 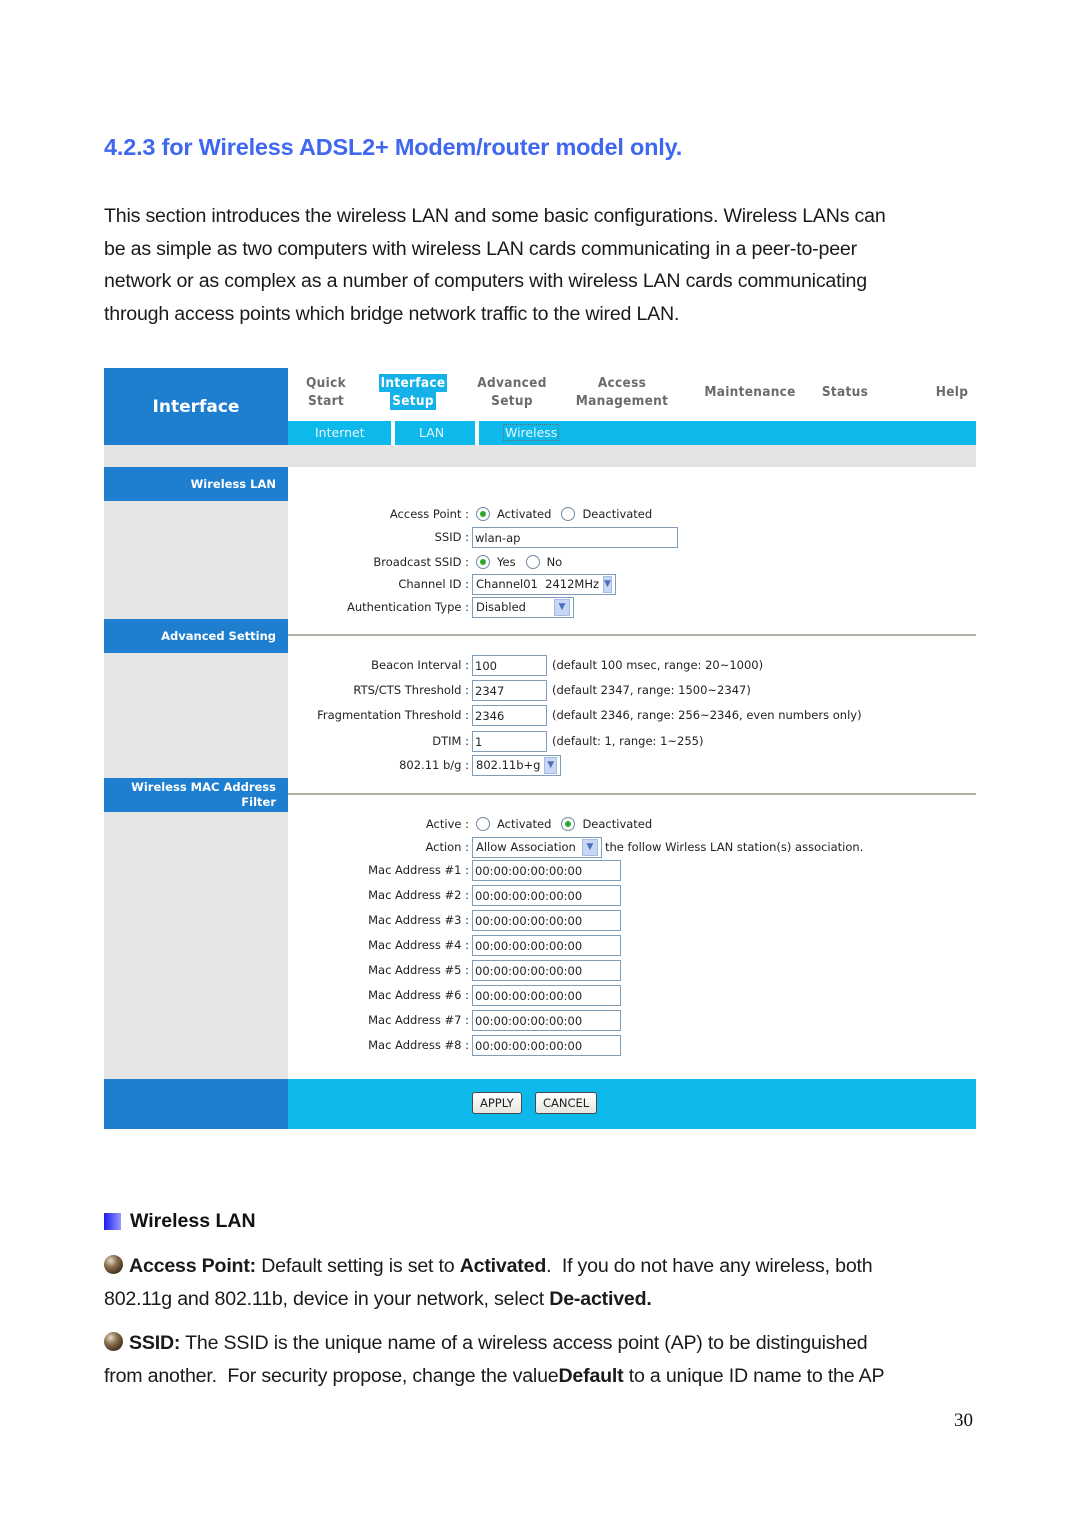 What do you see at coordinates (509, 741) in the screenshot?
I see `dtim-input: 1` at bounding box center [509, 741].